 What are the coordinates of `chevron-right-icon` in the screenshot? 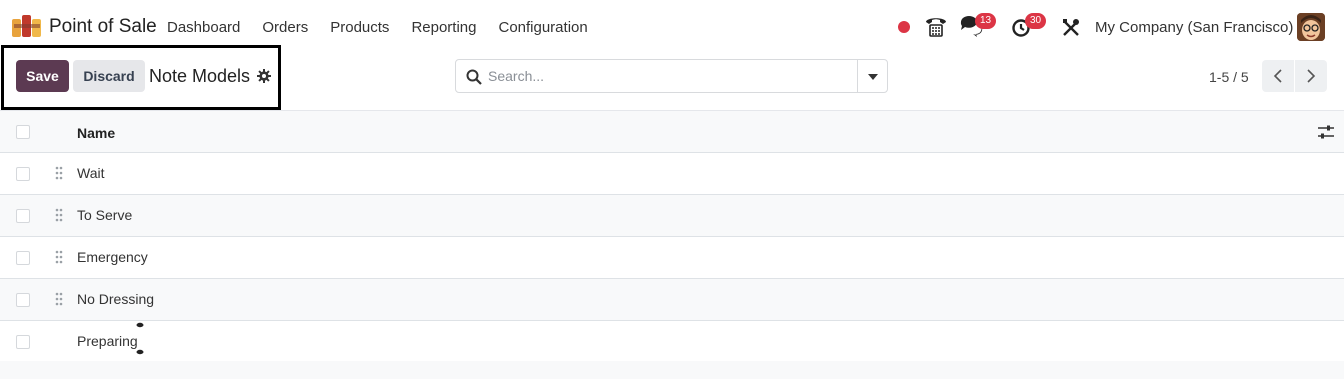 It's located at (1311, 76).